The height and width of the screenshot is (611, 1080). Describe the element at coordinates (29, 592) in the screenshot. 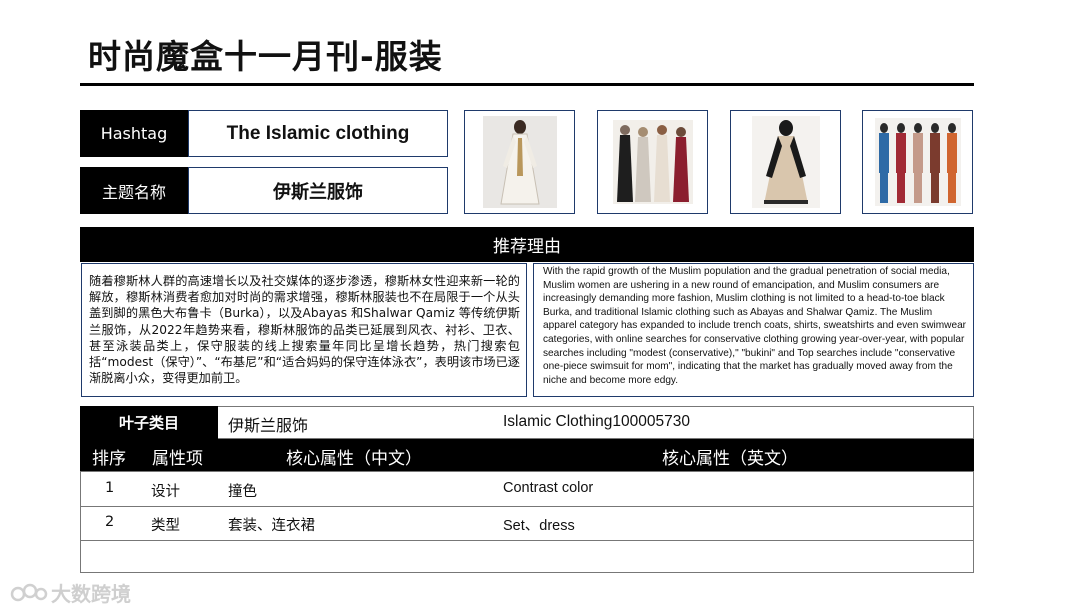

I see `dashu-logo-icon` at that location.